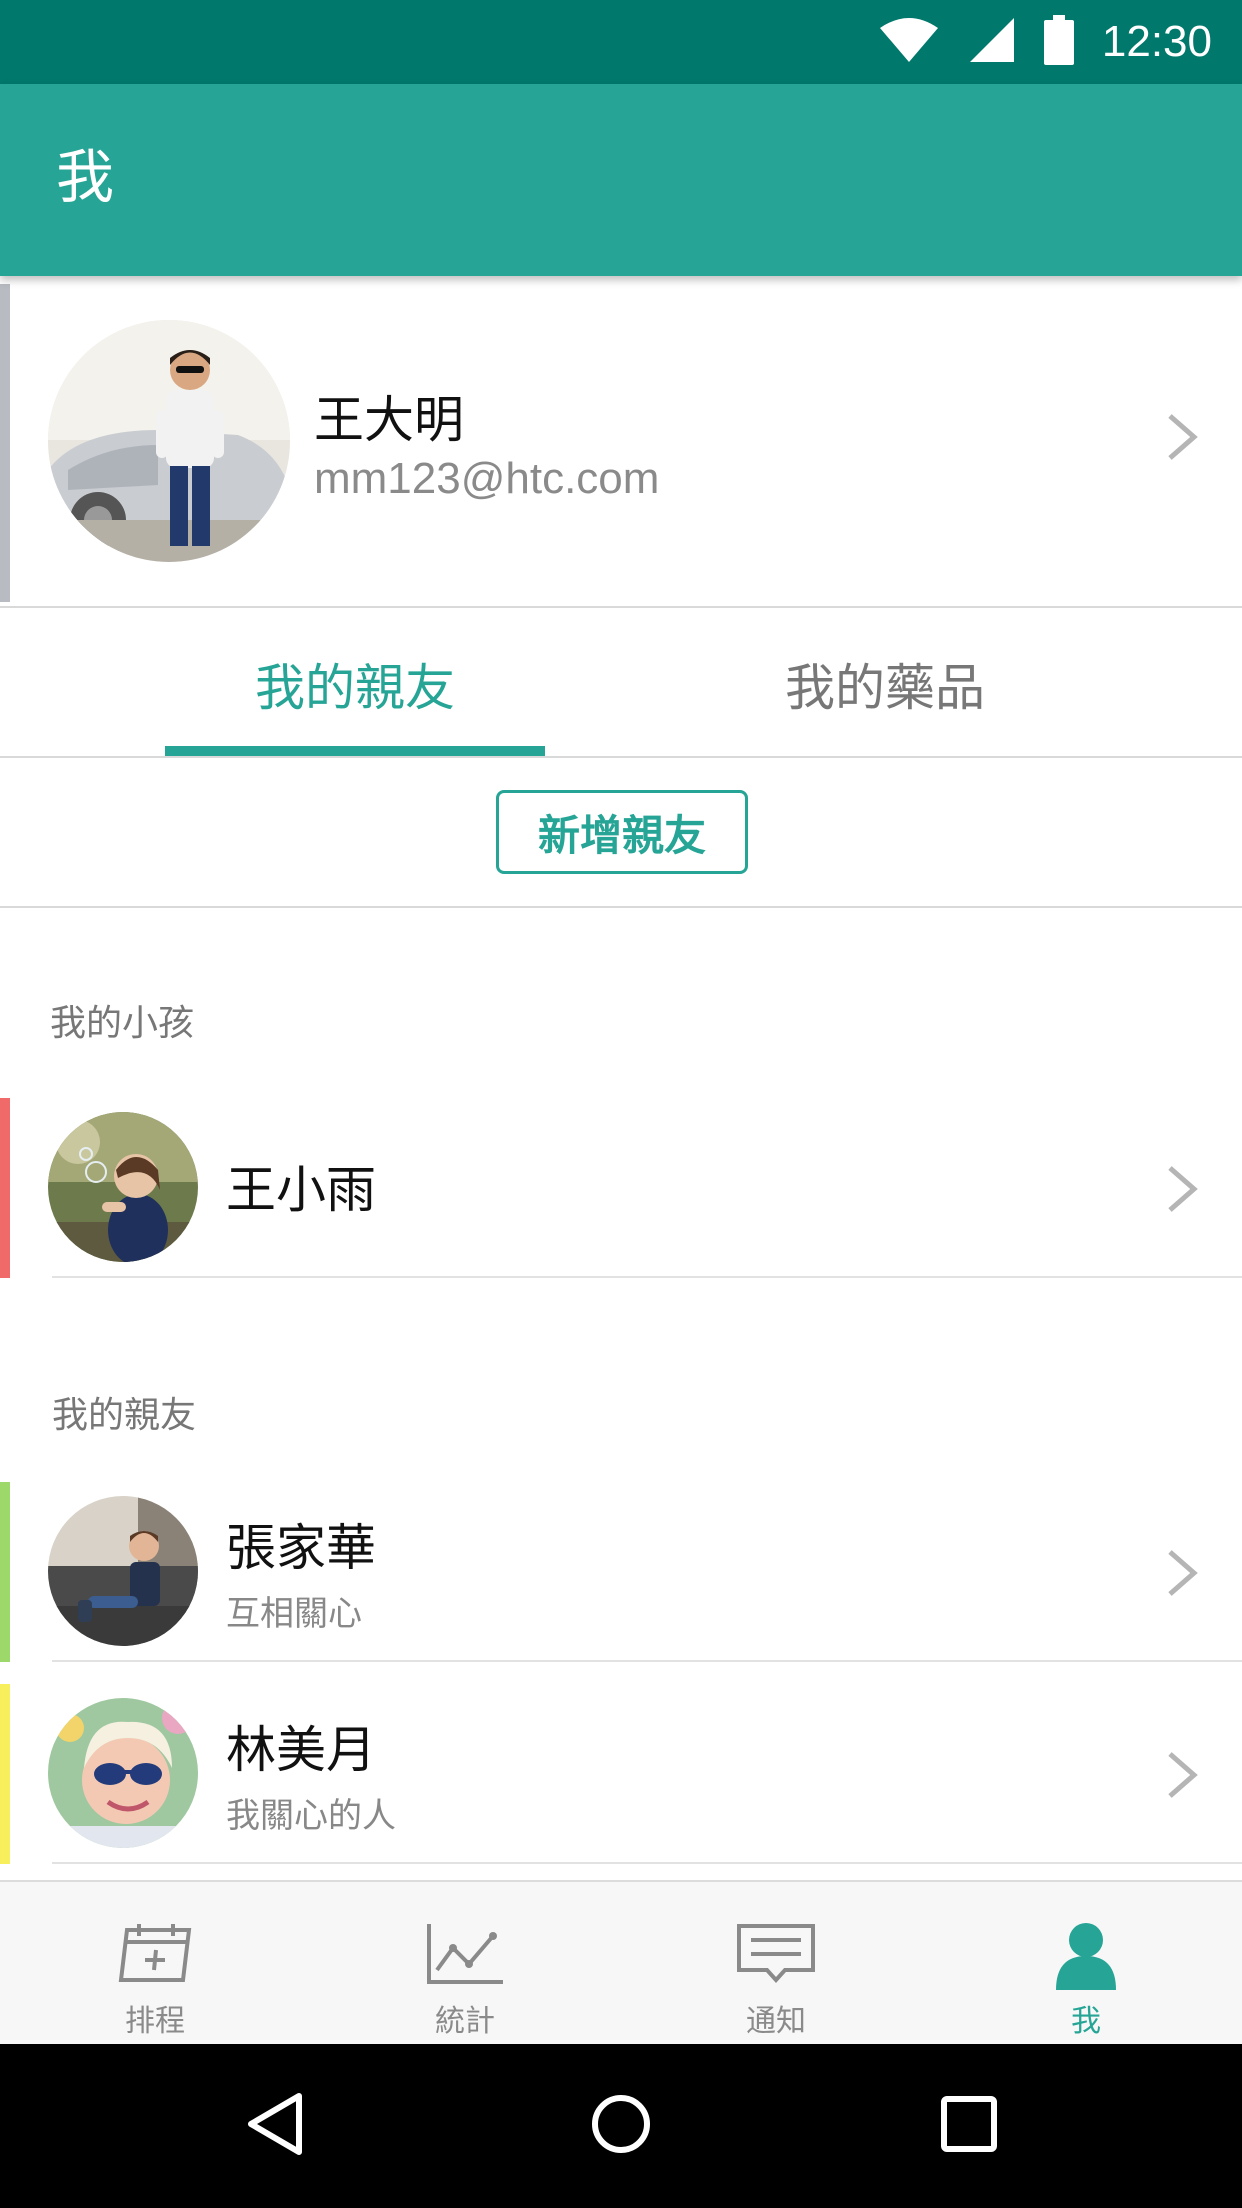 This screenshot has height=2208, width=1242. I want to click on list-item-name: 林美月, so click(301, 1750).